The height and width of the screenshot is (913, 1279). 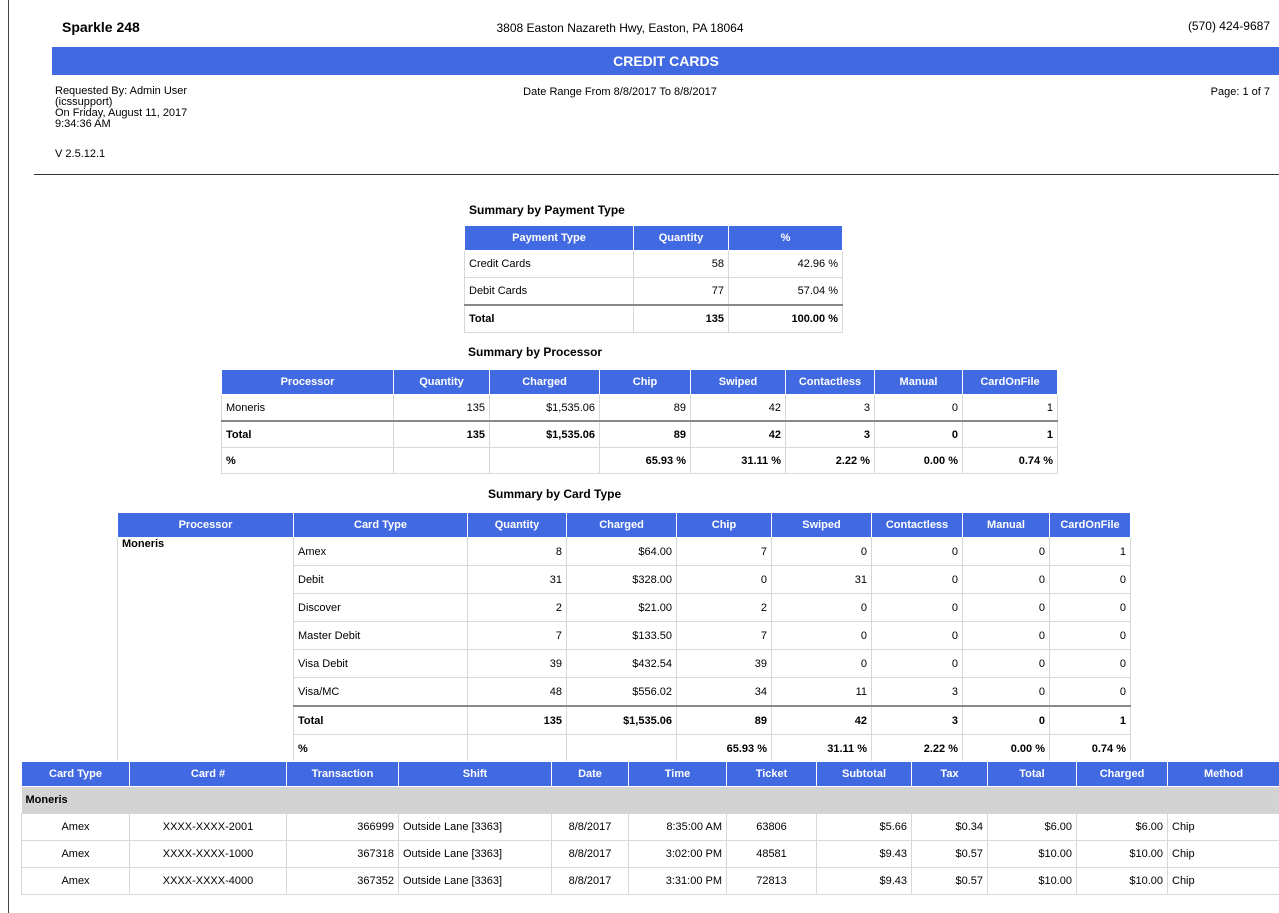 What do you see at coordinates (544, 382) in the screenshot?
I see `column-header: Charged` at bounding box center [544, 382].